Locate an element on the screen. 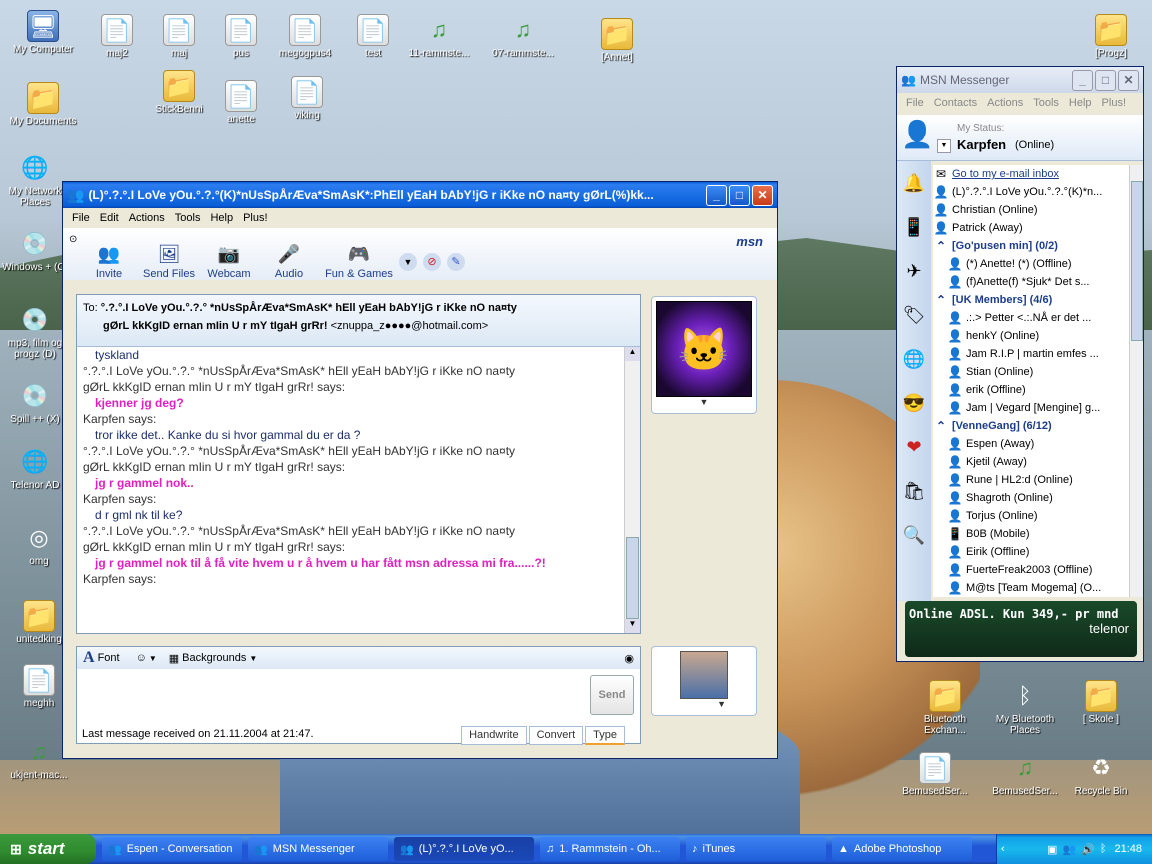 The width and height of the screenshot is (1152, 864). toolbar-collapse-icon: ⊙ is located at coordinates (73, 239).